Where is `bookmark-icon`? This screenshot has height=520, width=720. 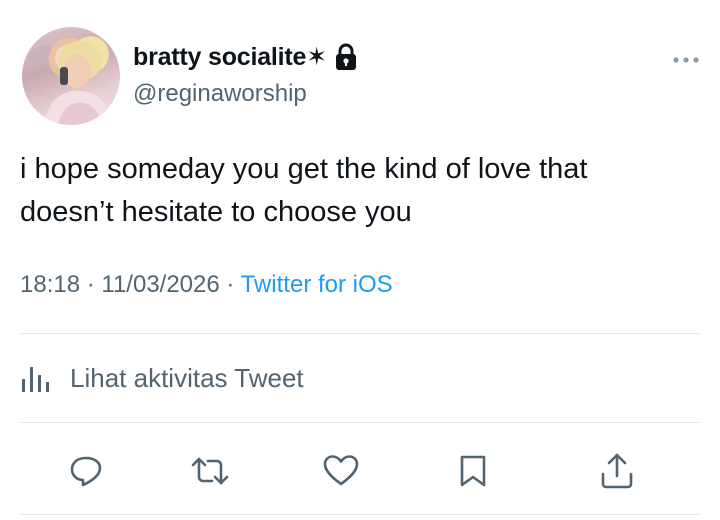
bookmark-icon is located at coordinates (473, 471).